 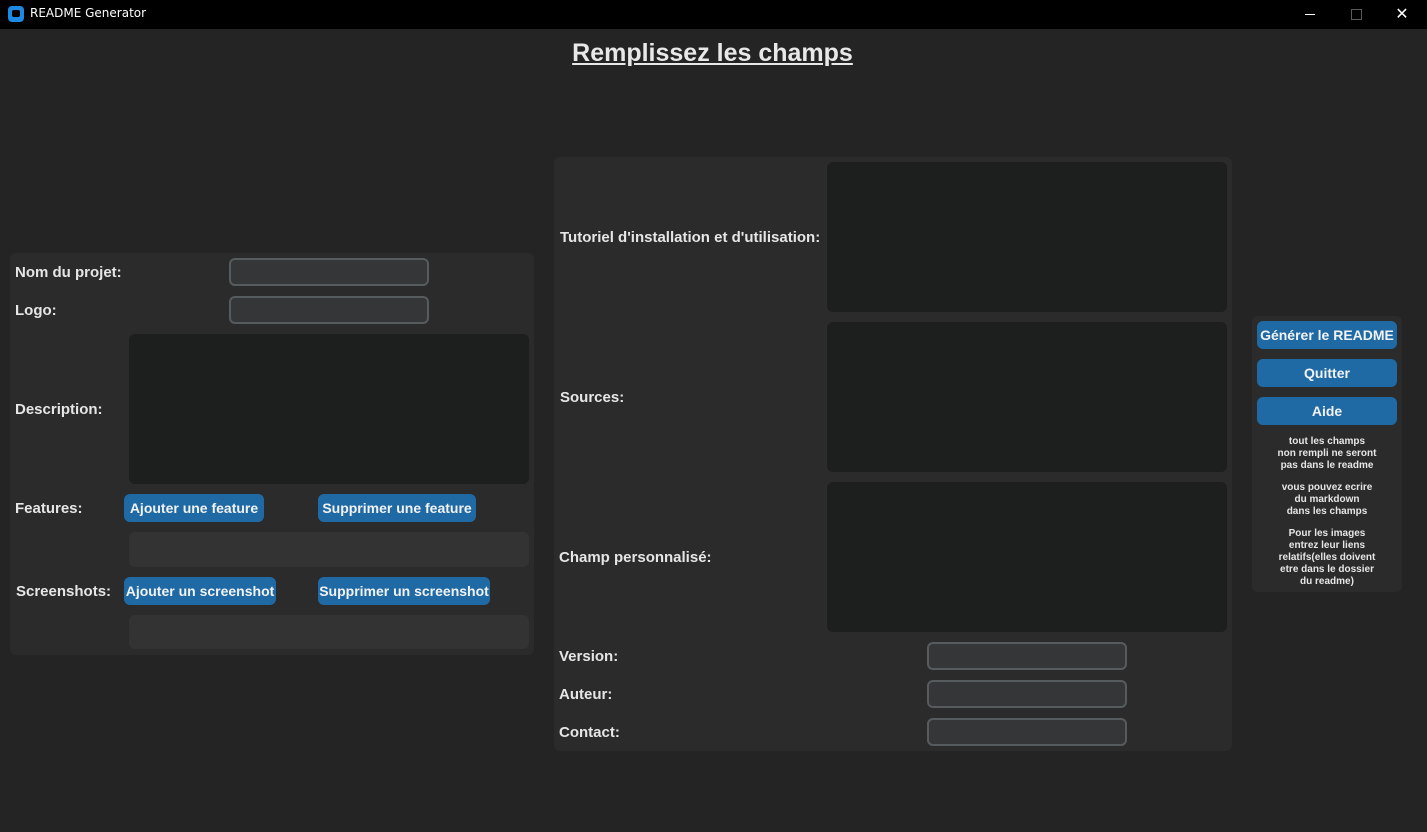 What do you see at coordinates (1327, 335) in the screenshot?
I see `generate-readme-button: Générer le README` at bounding box center [1327, 335].